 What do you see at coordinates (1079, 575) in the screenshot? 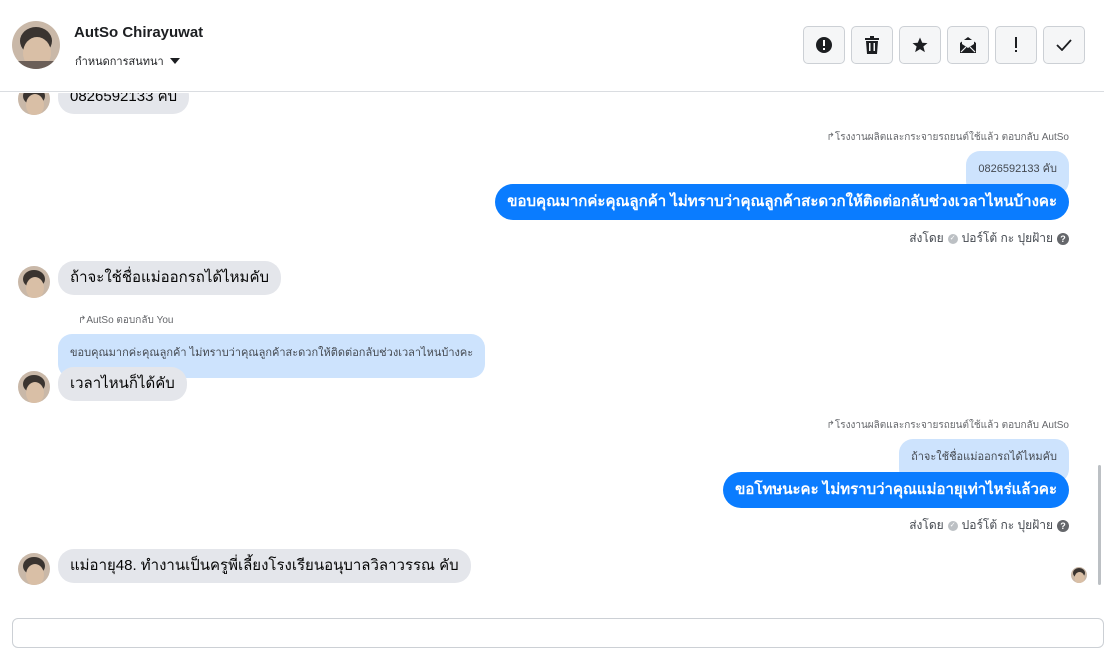
I see `seen-receipt-avatar` at bounding box center [1079, 575].